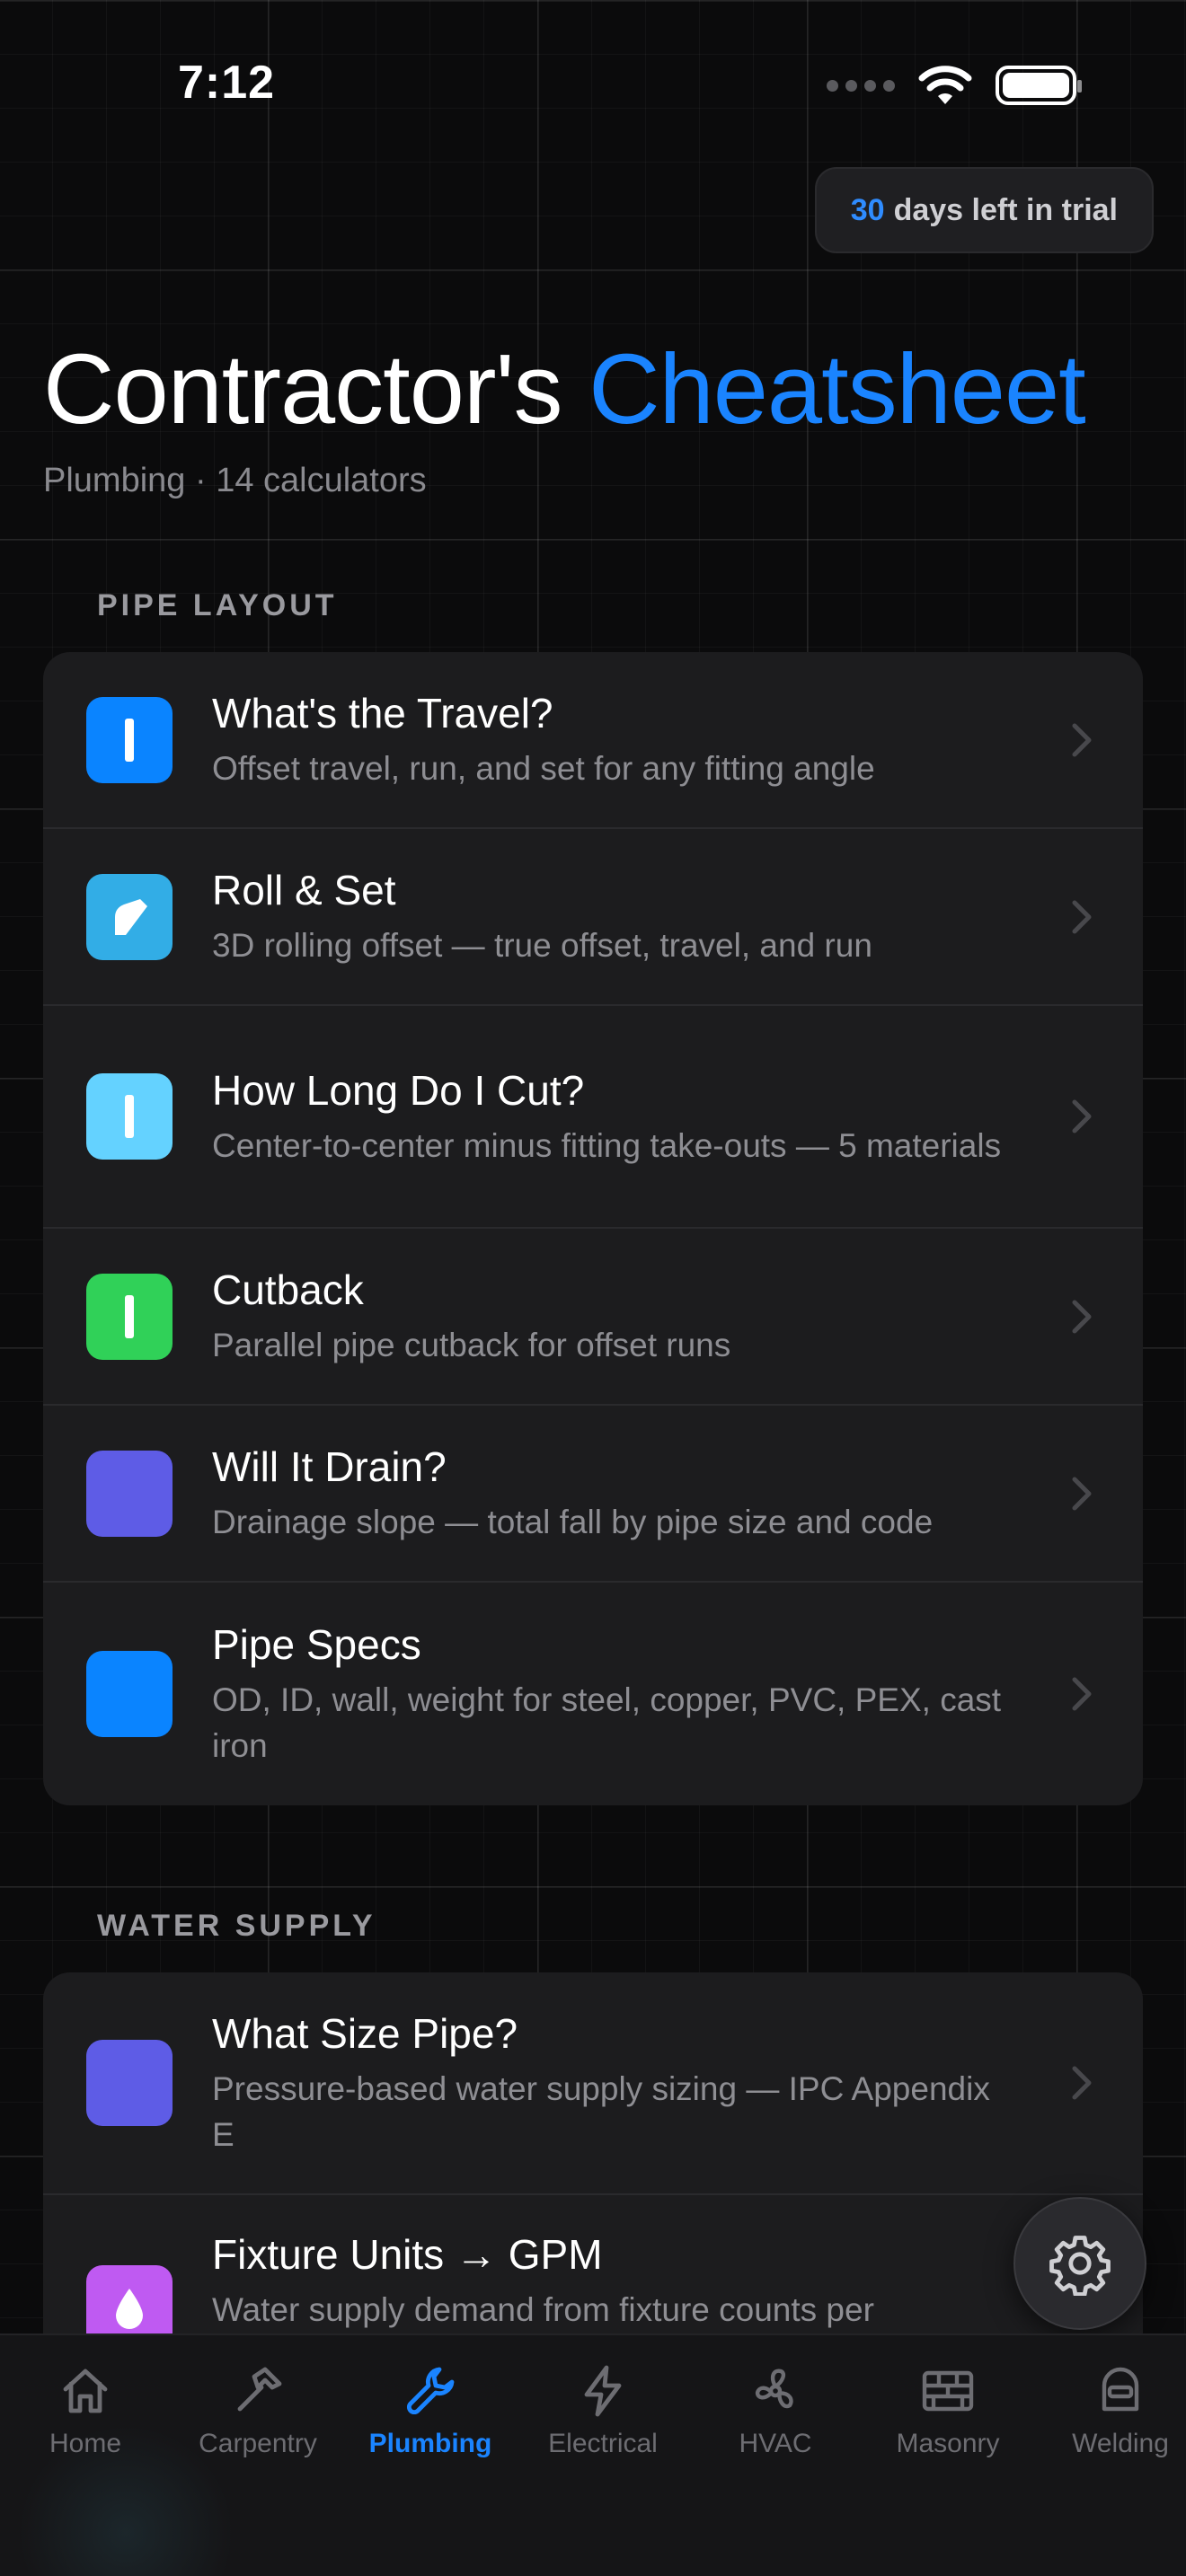 Image resolution: width=1186 pixels, height=2576 pixels. I want to click on tab-home: Home, so click(85, 2410).